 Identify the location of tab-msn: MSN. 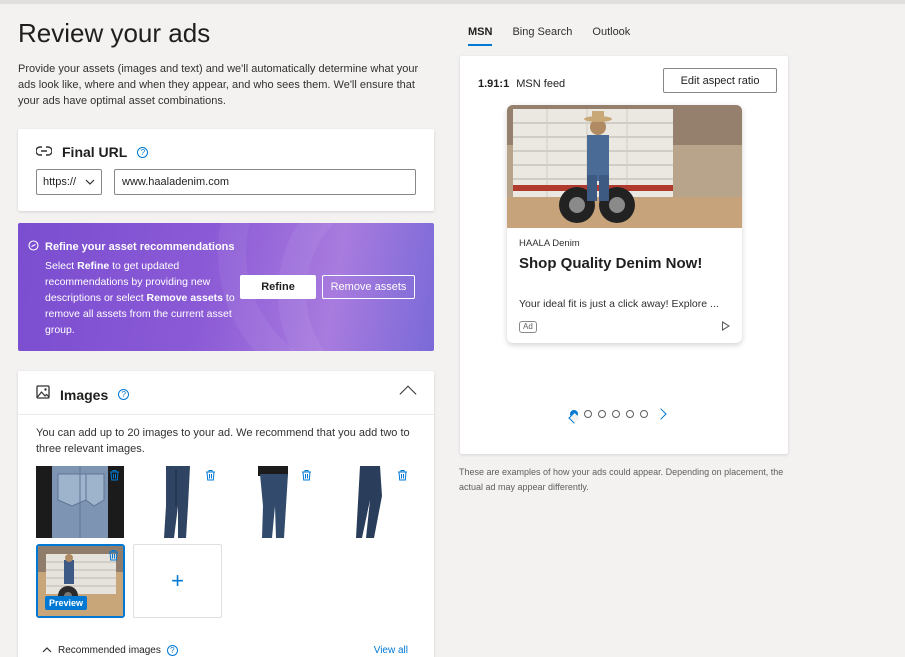
(480, 36).